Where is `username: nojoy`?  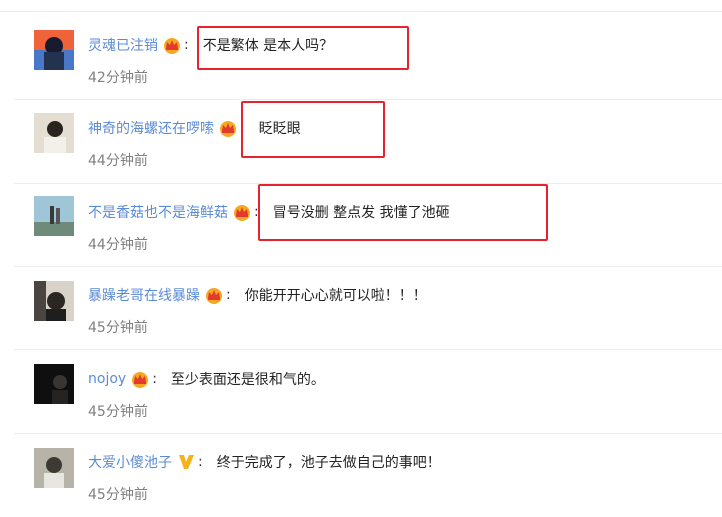
username: nojoy is located at coordinates (107, 379).